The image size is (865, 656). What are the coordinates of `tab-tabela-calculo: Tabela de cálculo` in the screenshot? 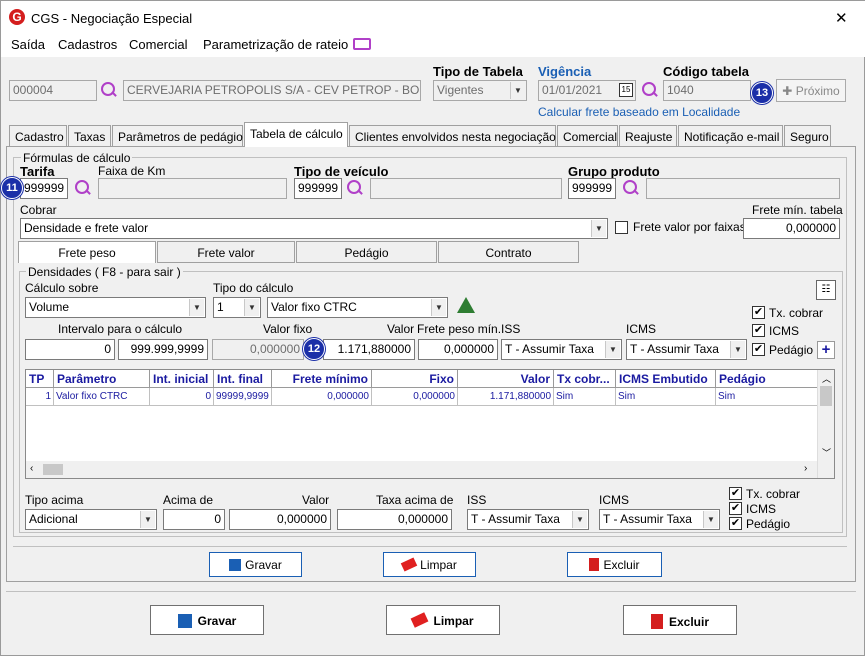 It's located at (296, 134).